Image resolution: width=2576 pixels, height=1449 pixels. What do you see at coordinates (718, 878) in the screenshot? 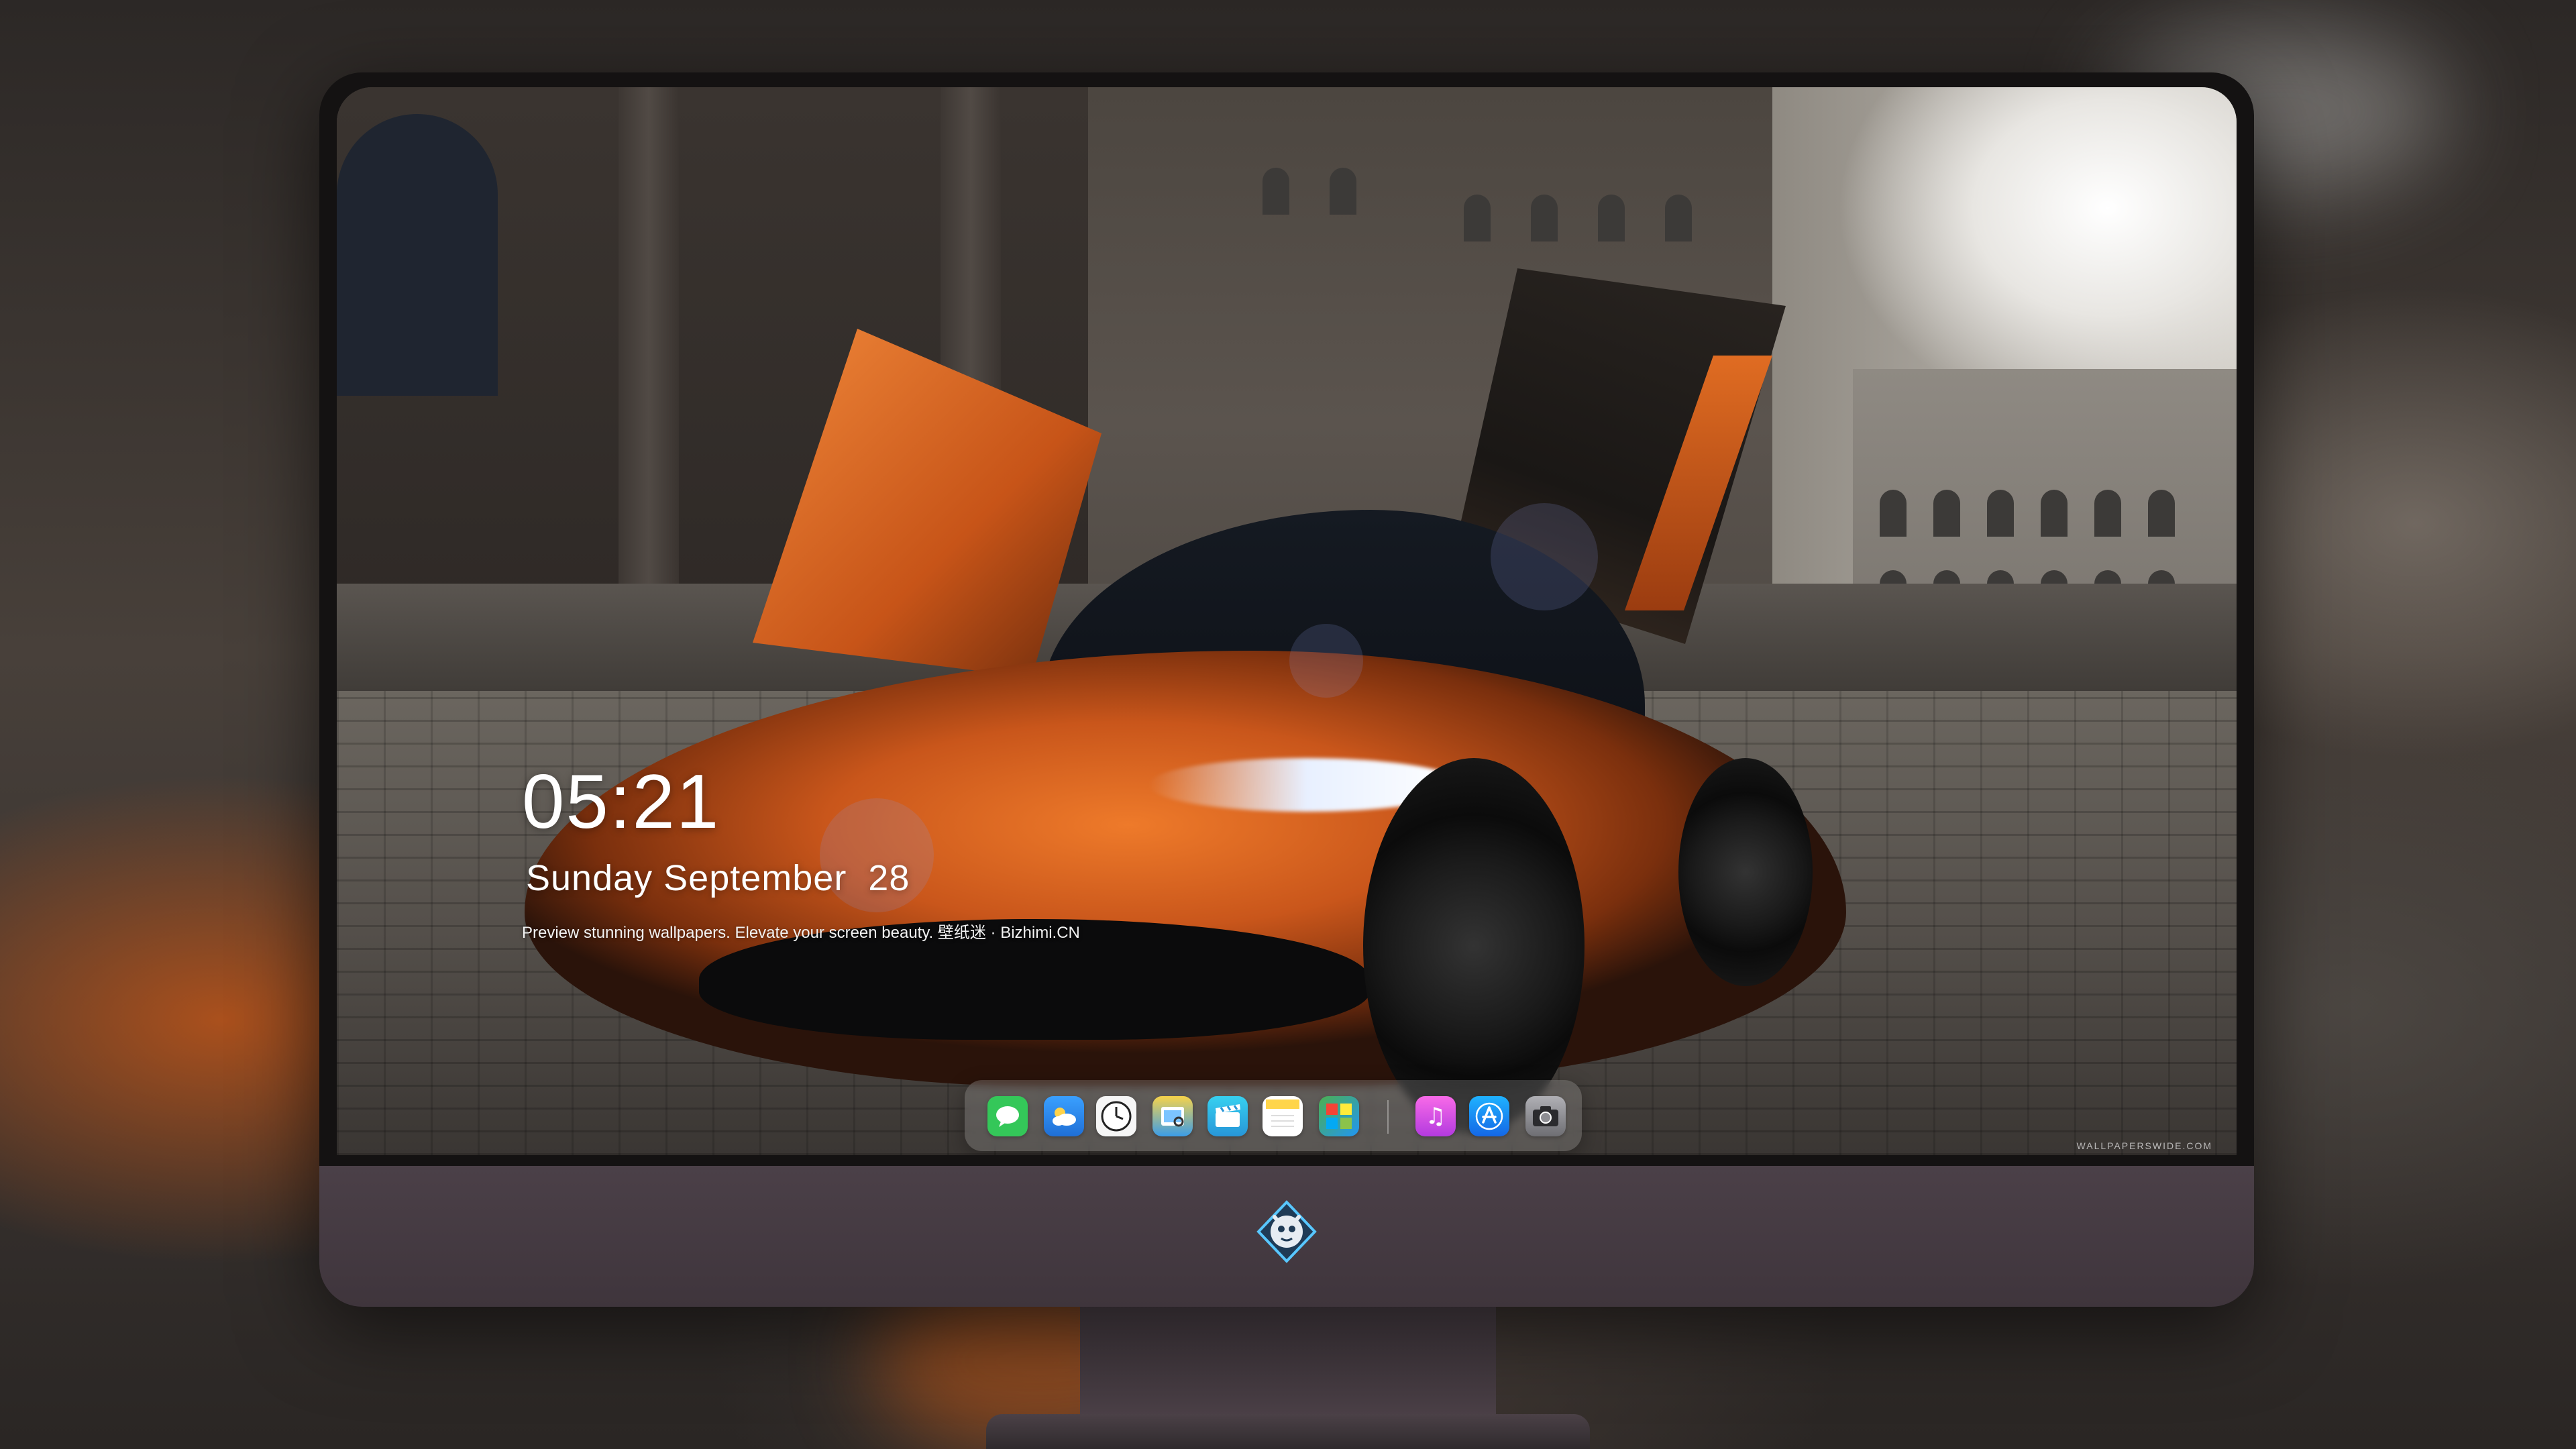
I see `lockscreen-date: Sunday September 28` at bounding box center [718, 878].